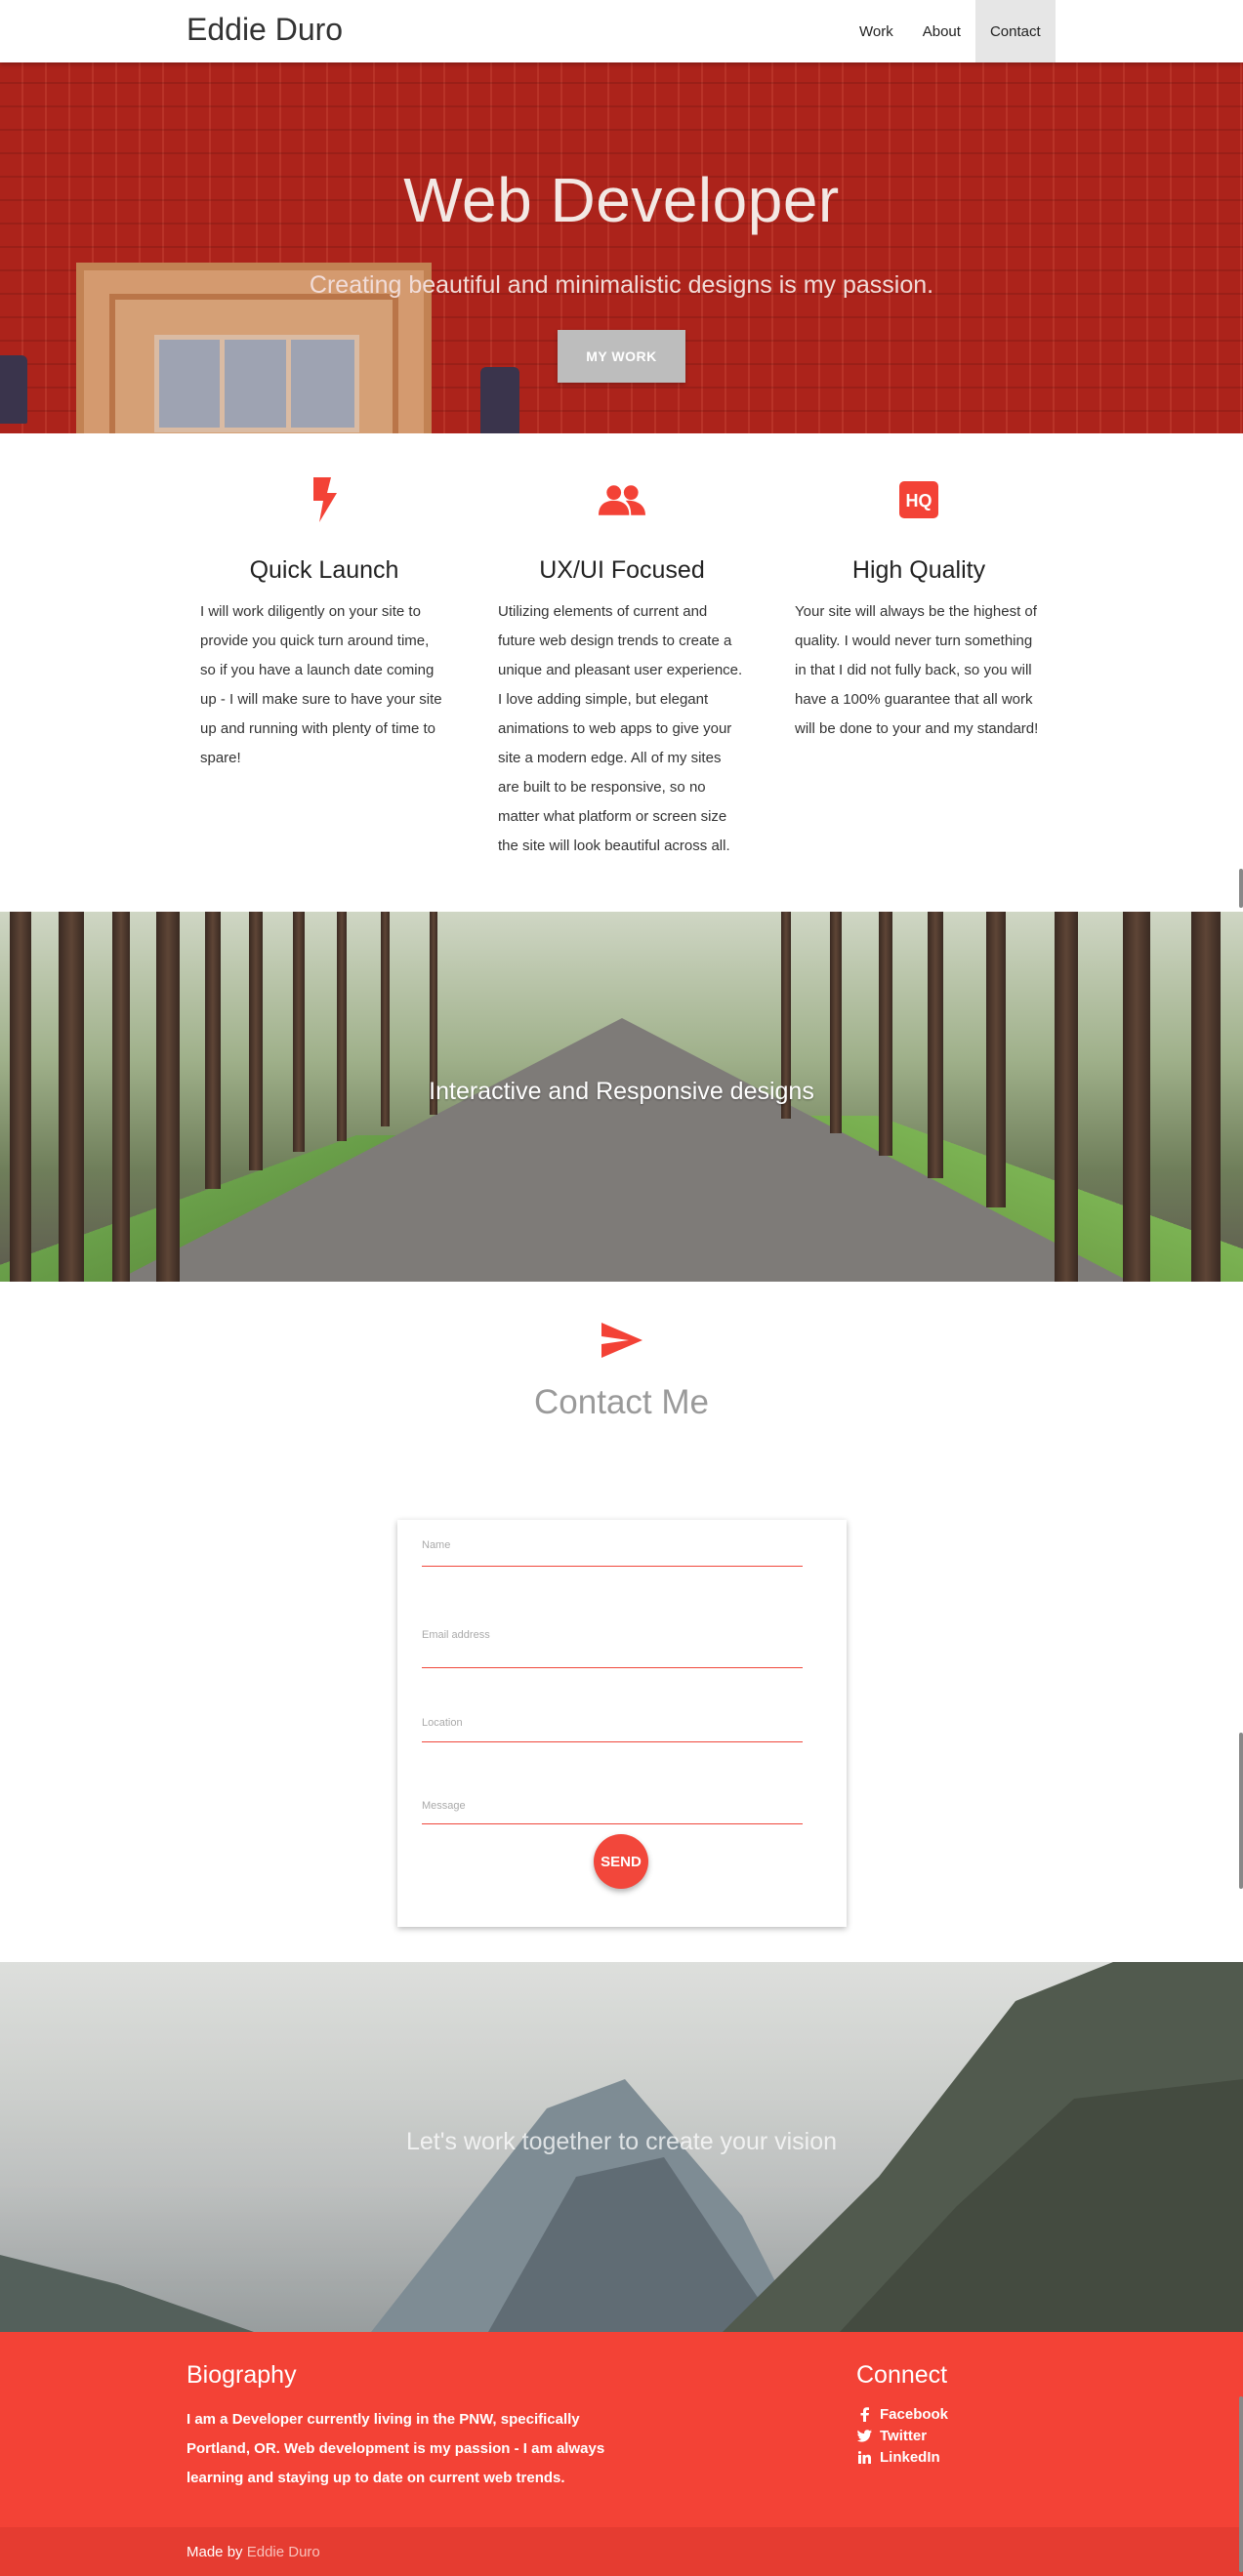 The height and width of the screenshot is (2576, 1243). Describe the element at coordinates (915, 2414) in the screenshot. I see `facebook-label: Facebook` at that location.